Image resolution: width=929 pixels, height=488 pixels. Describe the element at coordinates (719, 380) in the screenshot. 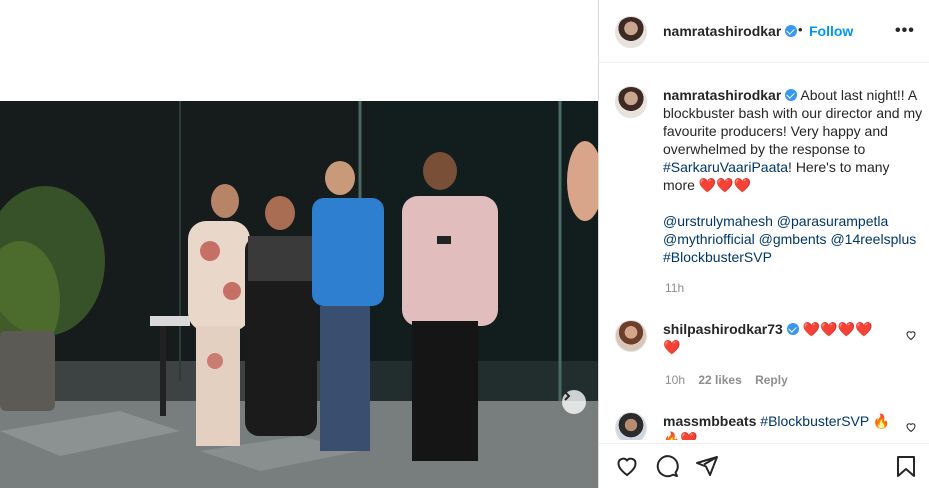

I see `comment-likes: 22 likes` at that location.